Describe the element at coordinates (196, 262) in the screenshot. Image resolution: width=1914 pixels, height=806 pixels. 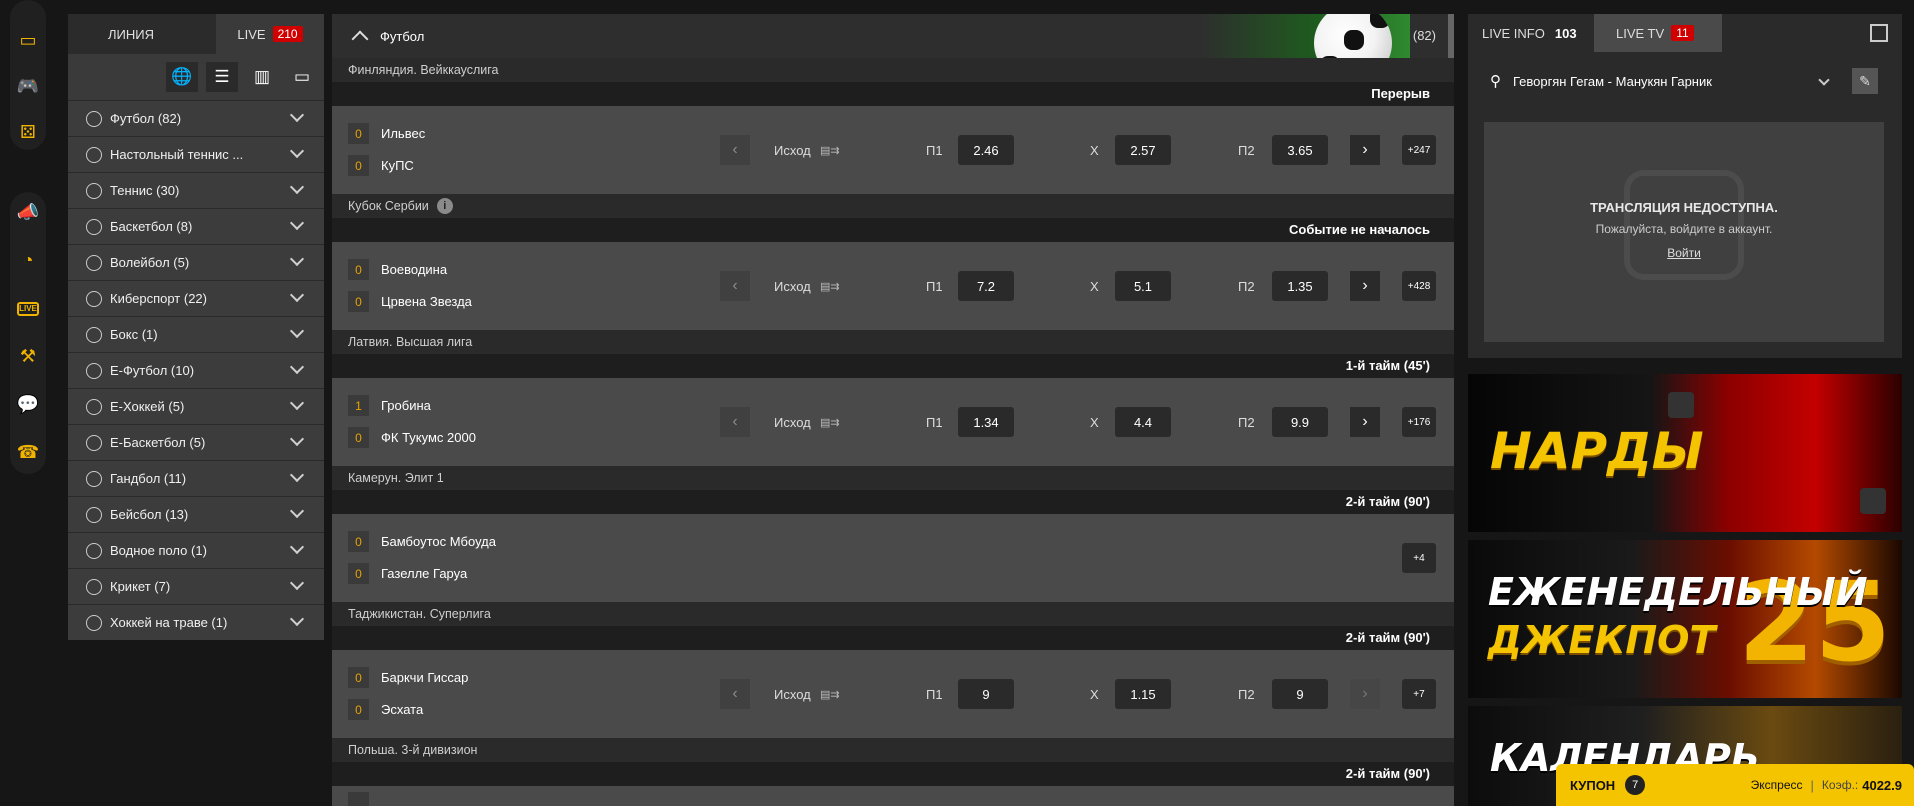
I see `sport-item: Волейбол (5)` at that location.